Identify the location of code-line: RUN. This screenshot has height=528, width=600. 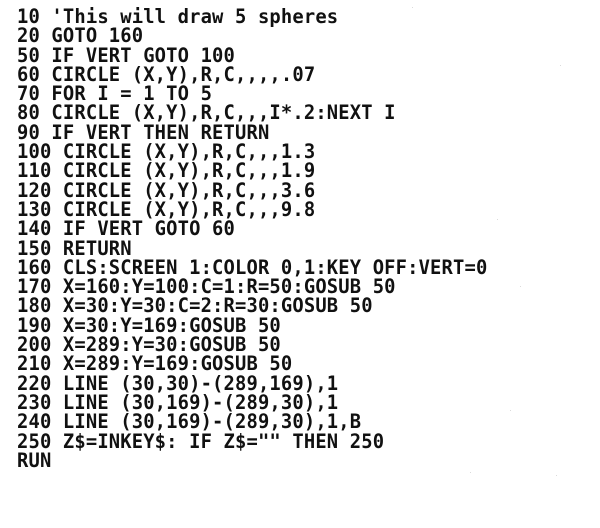
(34, 460).